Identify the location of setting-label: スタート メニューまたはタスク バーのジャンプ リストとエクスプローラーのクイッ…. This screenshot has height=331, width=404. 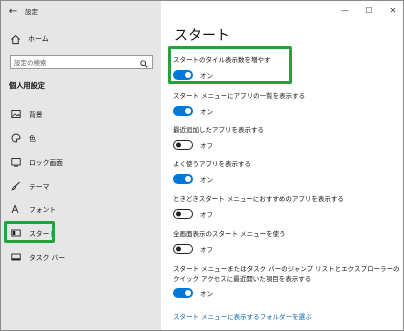
(286, 274).